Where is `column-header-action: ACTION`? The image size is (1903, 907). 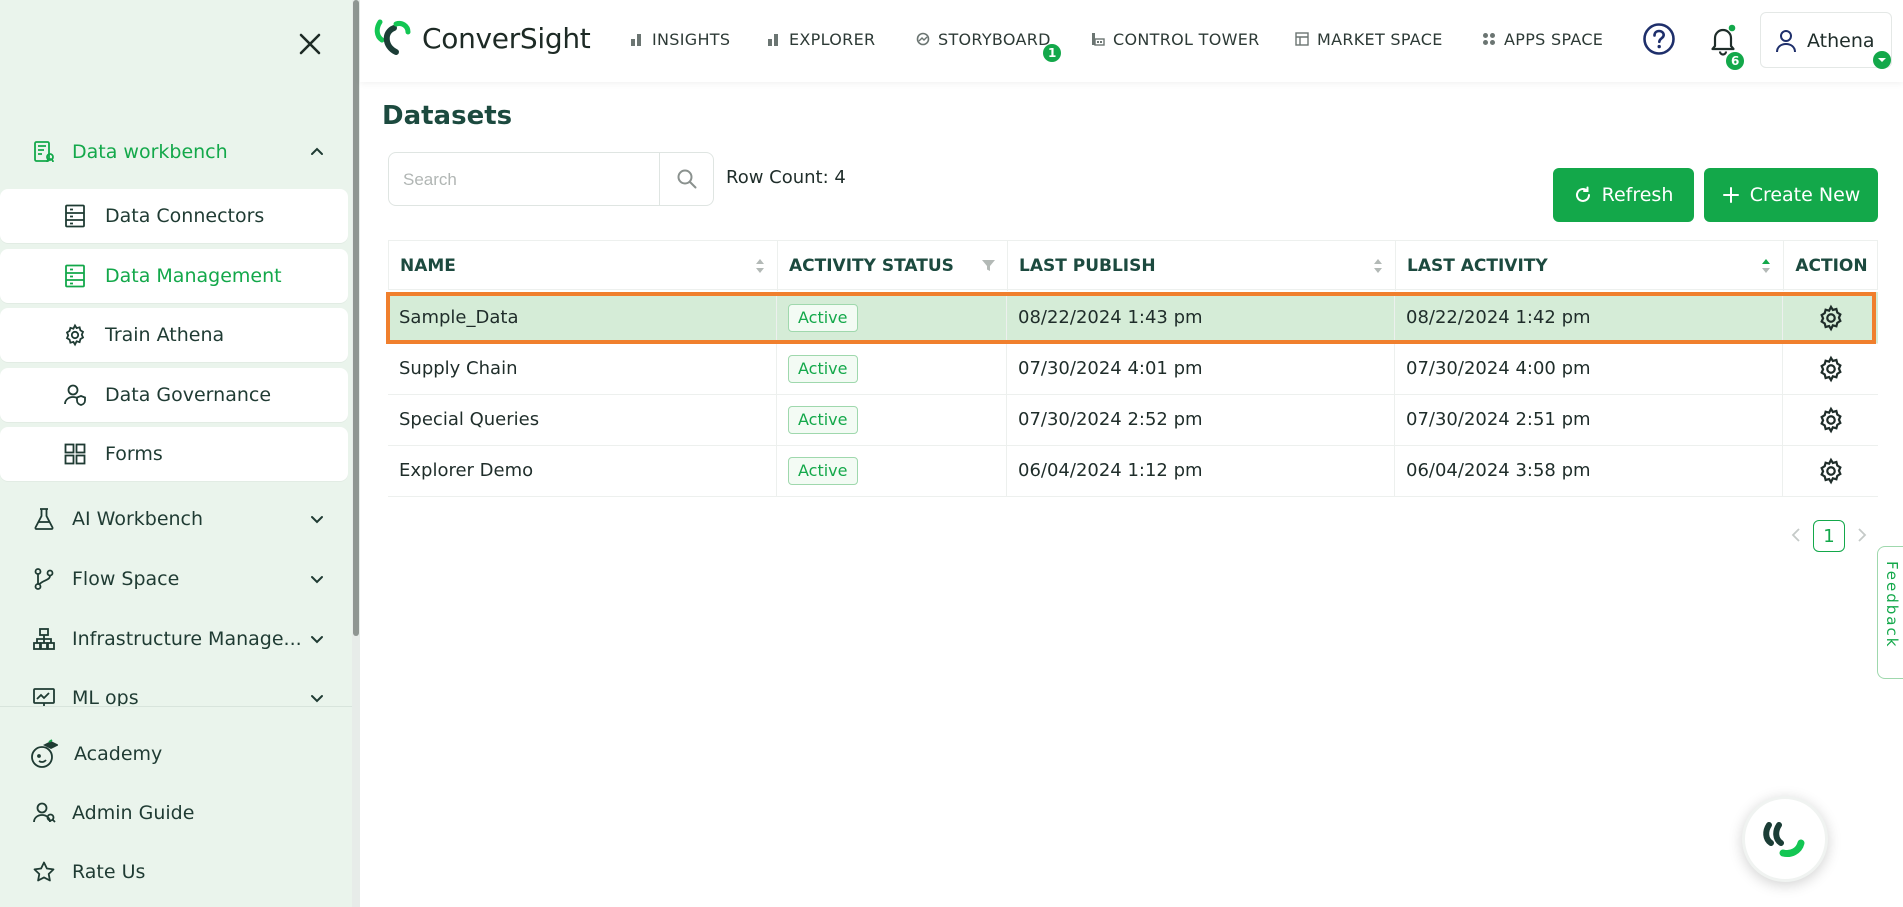 column-header-action: ACTION is located at coordinates (1831, 266).